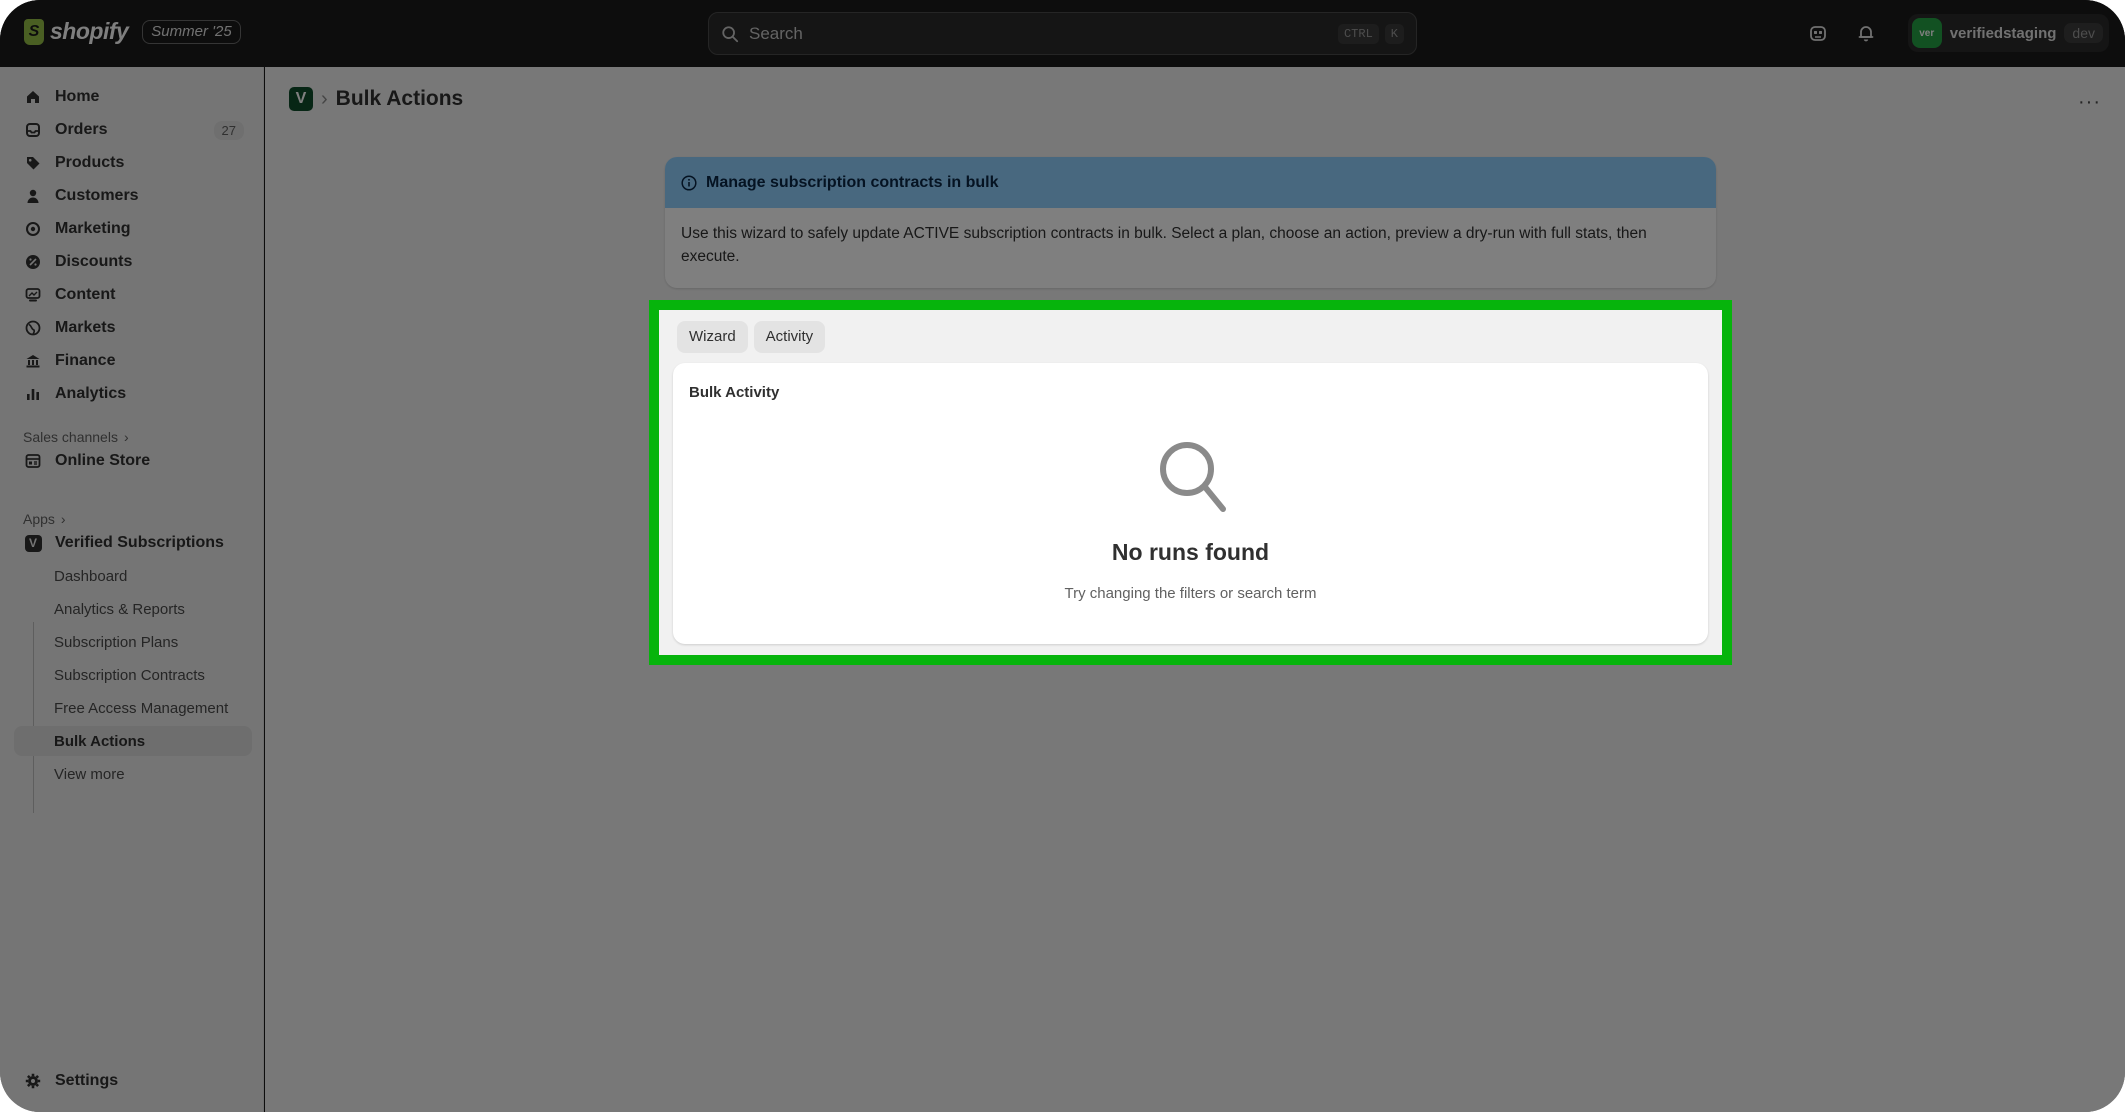  Describe the element at coordinates (94, 261) in the screenshot. I see `sidebar-item-label: Discounts` at that location.